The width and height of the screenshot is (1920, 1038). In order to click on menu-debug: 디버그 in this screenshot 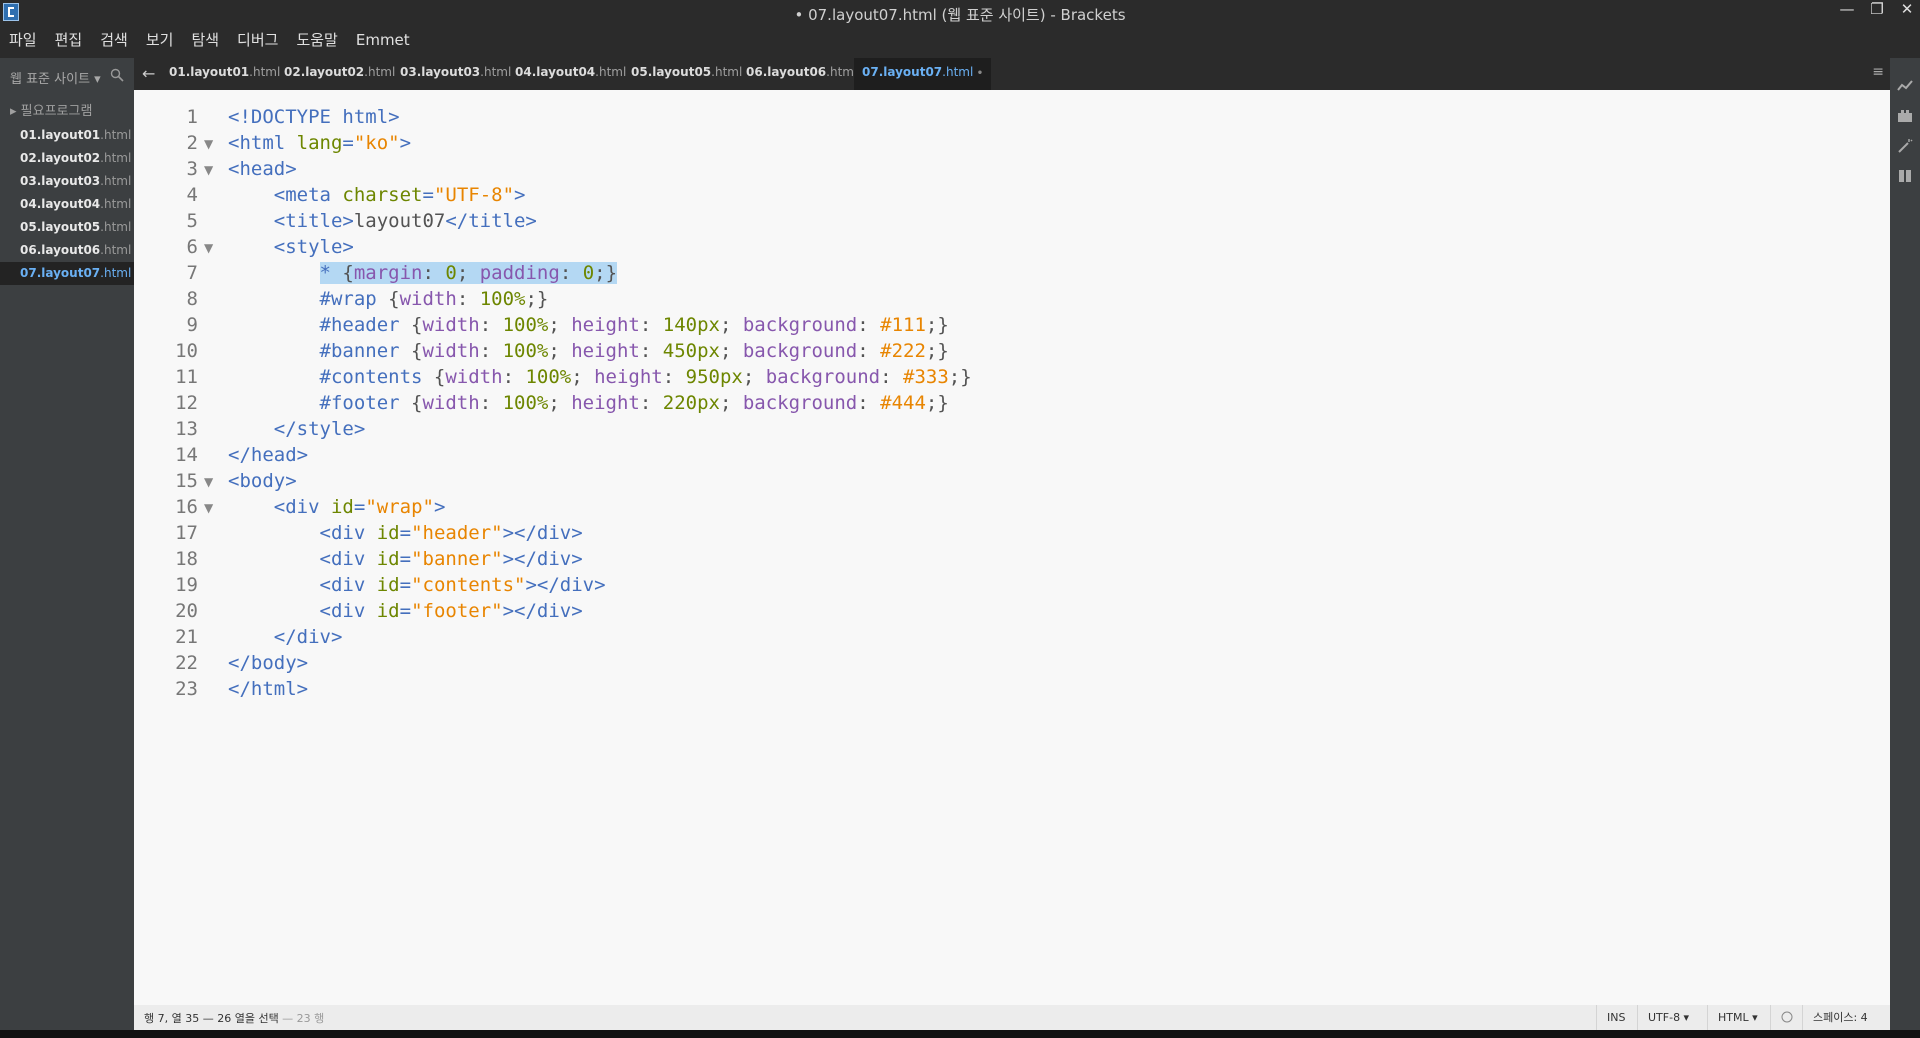, I will do `click(257, 40)`.